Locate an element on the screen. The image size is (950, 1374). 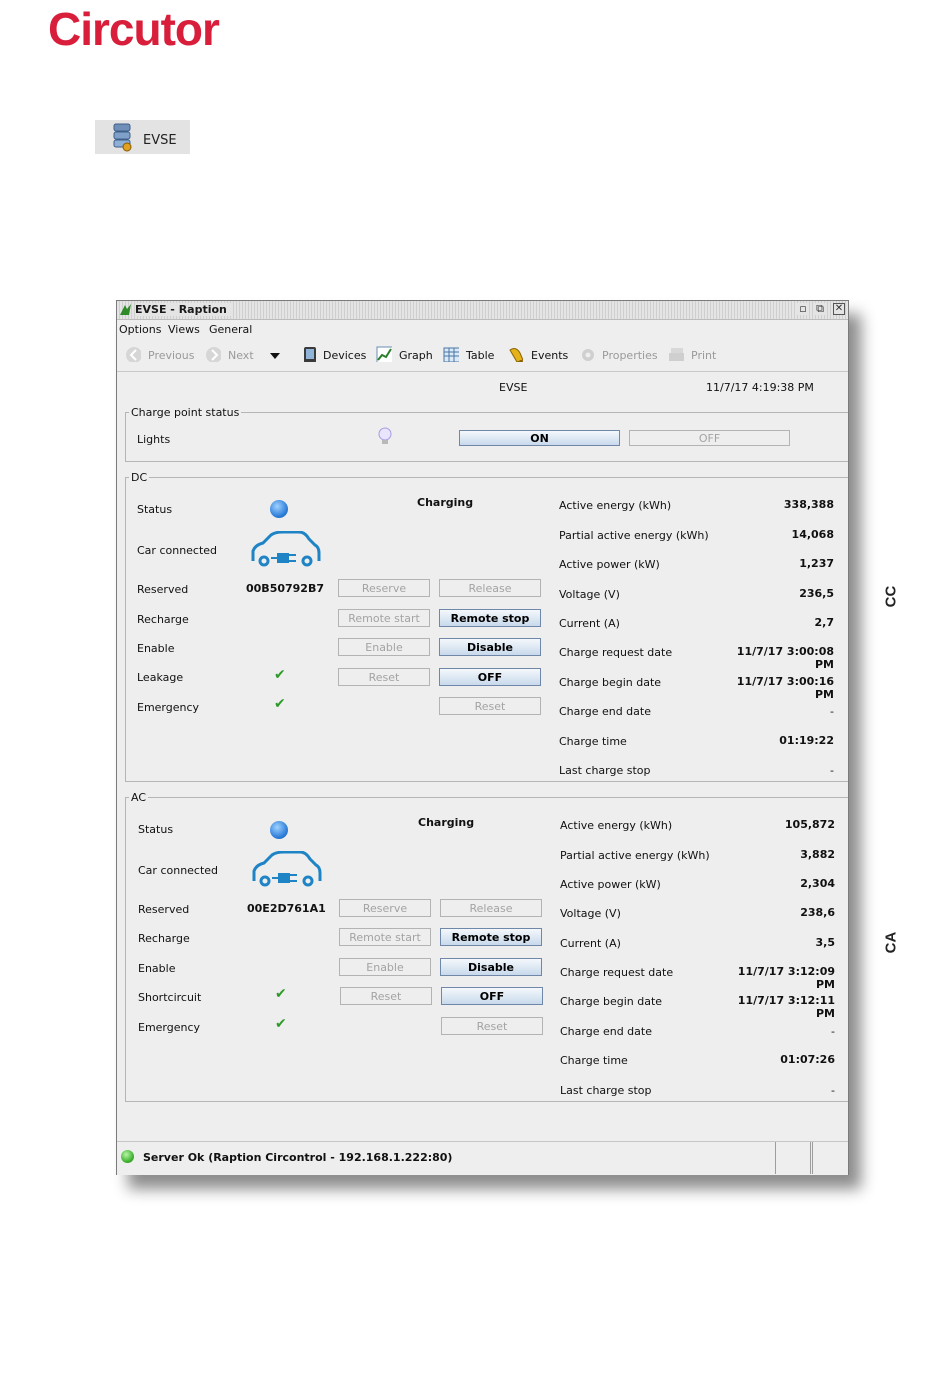
dc-measure-label: Active energy (kWh) is located at coordinates (615, 505).